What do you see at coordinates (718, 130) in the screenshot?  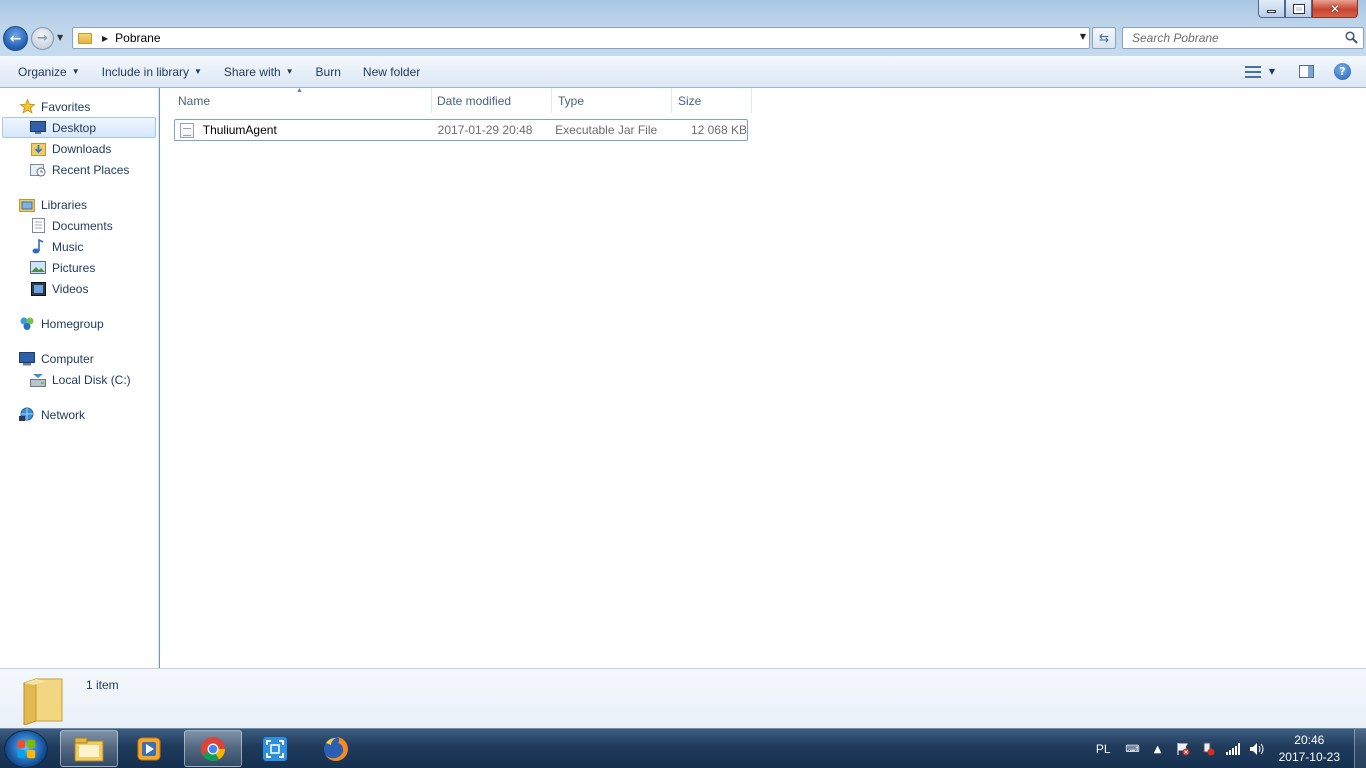 I see `file-size: 12 068 KB` at bounding box center [718, 130].